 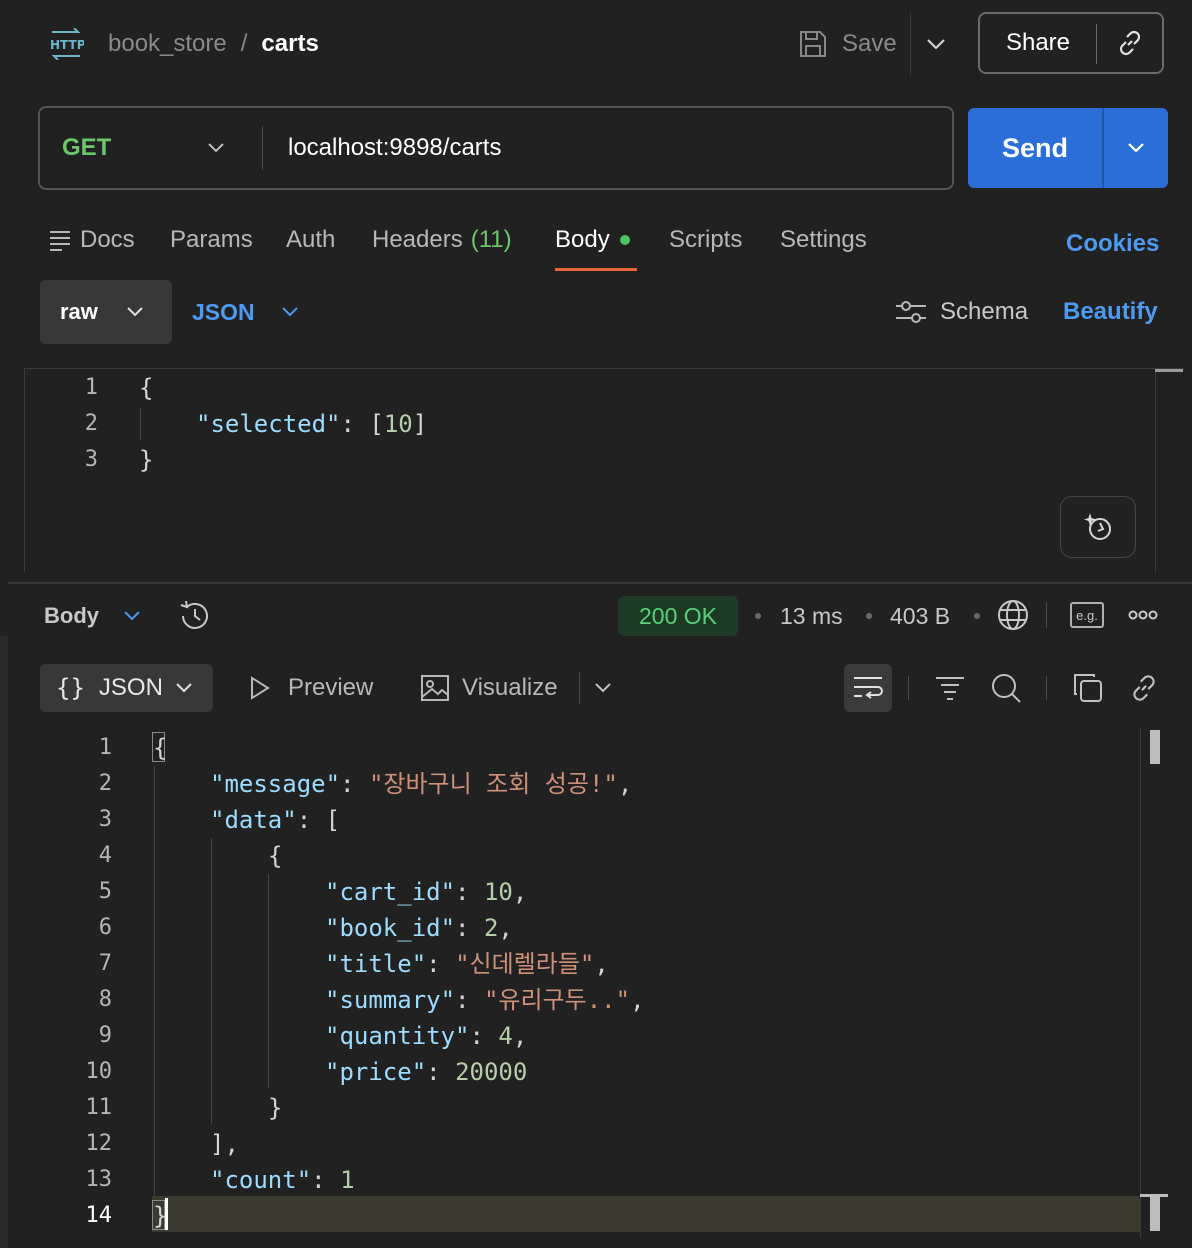 What do you see at coordinates (608, 148) in the screenshot?
I see `url-input: localhost:9898/carts` at bounding box center [608, 148].